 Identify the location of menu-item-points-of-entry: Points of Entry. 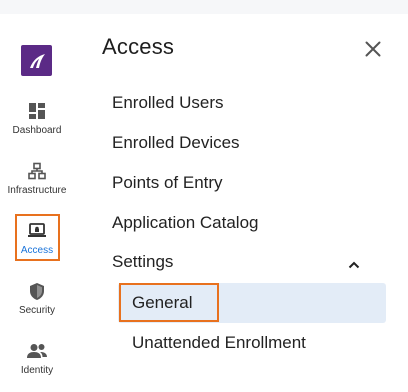
(167, 183).